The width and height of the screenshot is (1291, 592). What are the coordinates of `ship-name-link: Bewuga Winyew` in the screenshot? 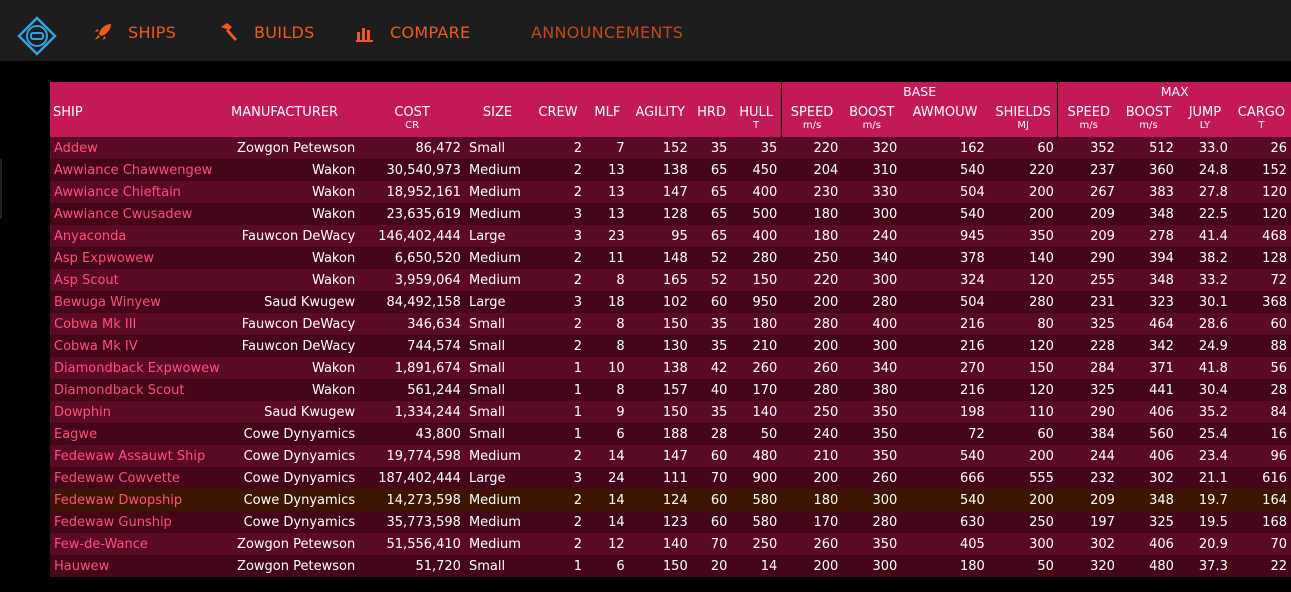 It's located at (139, 302).